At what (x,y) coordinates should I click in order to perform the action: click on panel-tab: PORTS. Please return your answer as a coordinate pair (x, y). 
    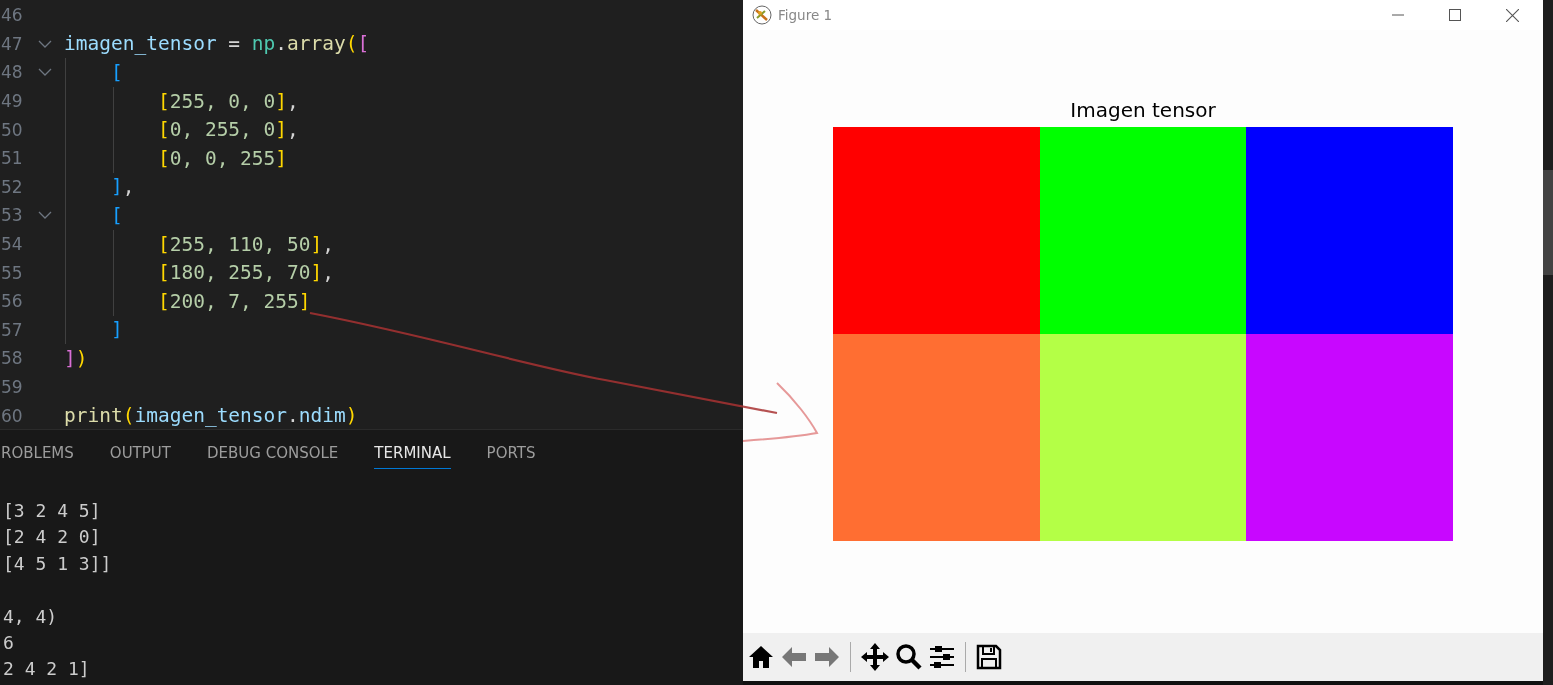
    Looking at the image, I should click on (511, 453).